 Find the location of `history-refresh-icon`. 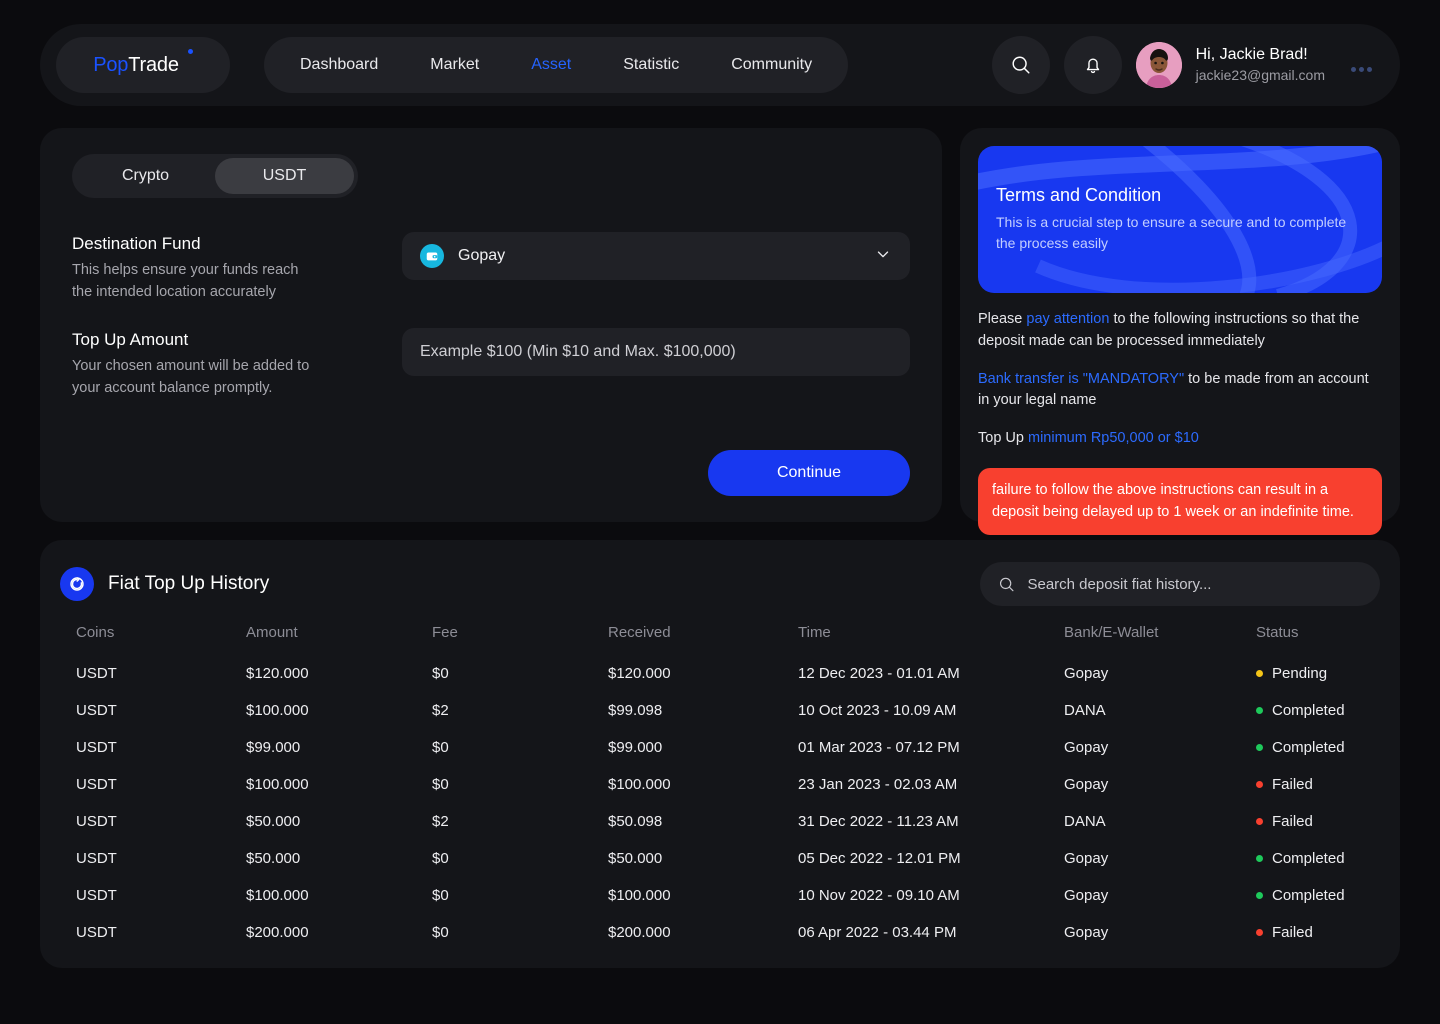

history-refresh-icon is located at coordinates (77, 584).